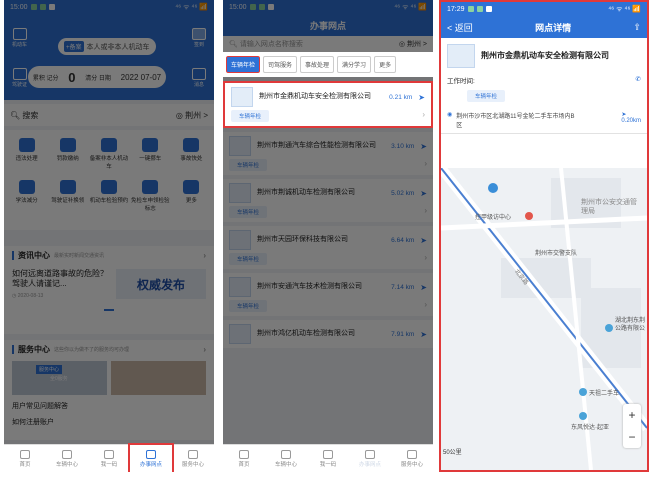 Image resolution: width=658 pixels, height=480 pixels. Describe the element at coordinates (19, 38) in the screenshot. I see `vehicle-button: 机动车` at that location.